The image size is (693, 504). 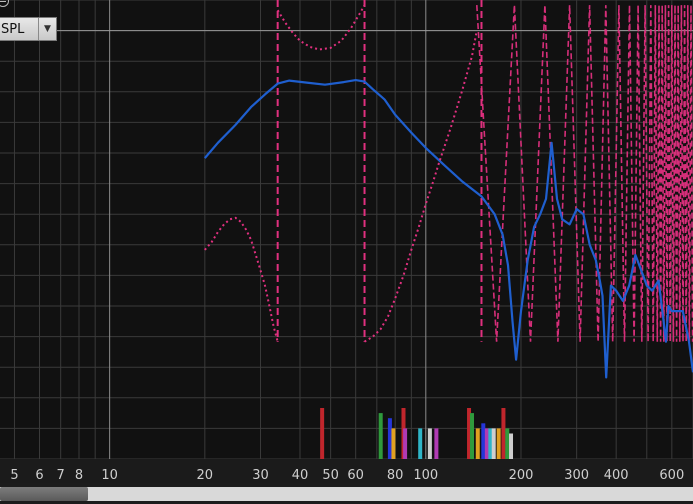 I want to click on x-tick-label: 200, so click(x=521, y=475).